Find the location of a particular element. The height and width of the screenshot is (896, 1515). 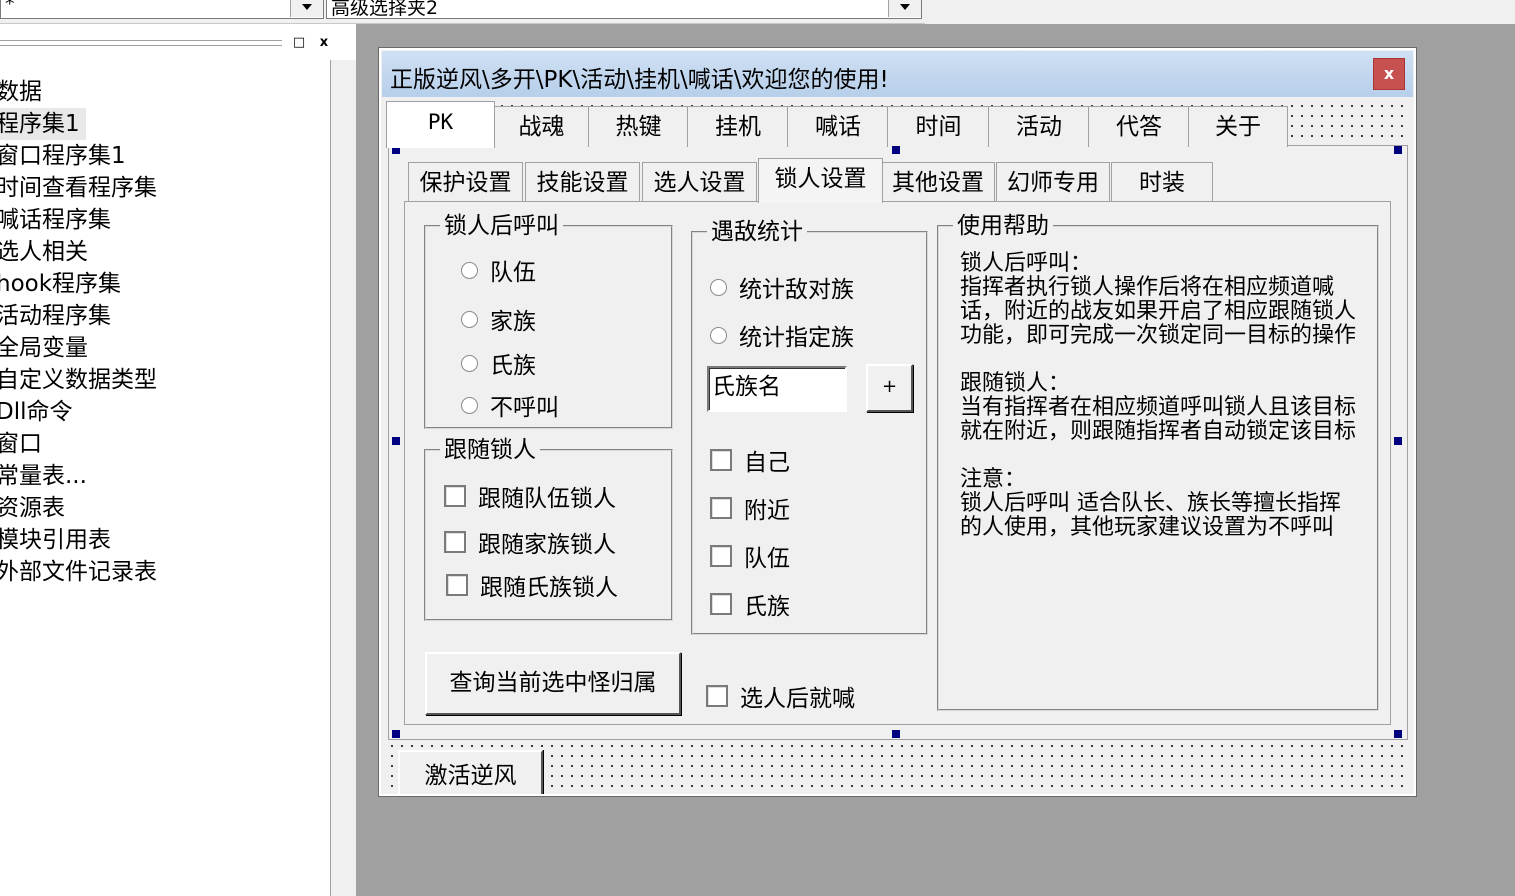

tab-shout: 喊话 is located at coordinates (838, 126).